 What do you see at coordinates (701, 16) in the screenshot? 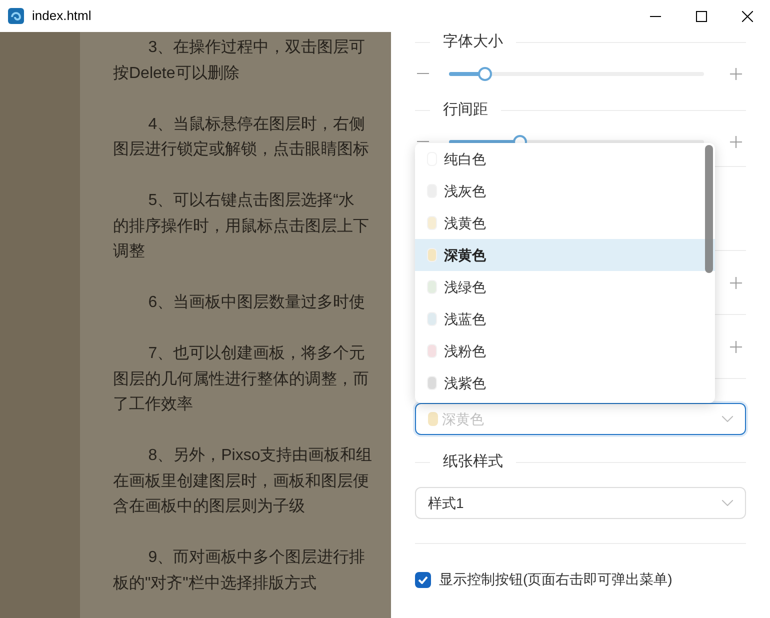
I see `maximize-icon` at bounding box center [701, 16].